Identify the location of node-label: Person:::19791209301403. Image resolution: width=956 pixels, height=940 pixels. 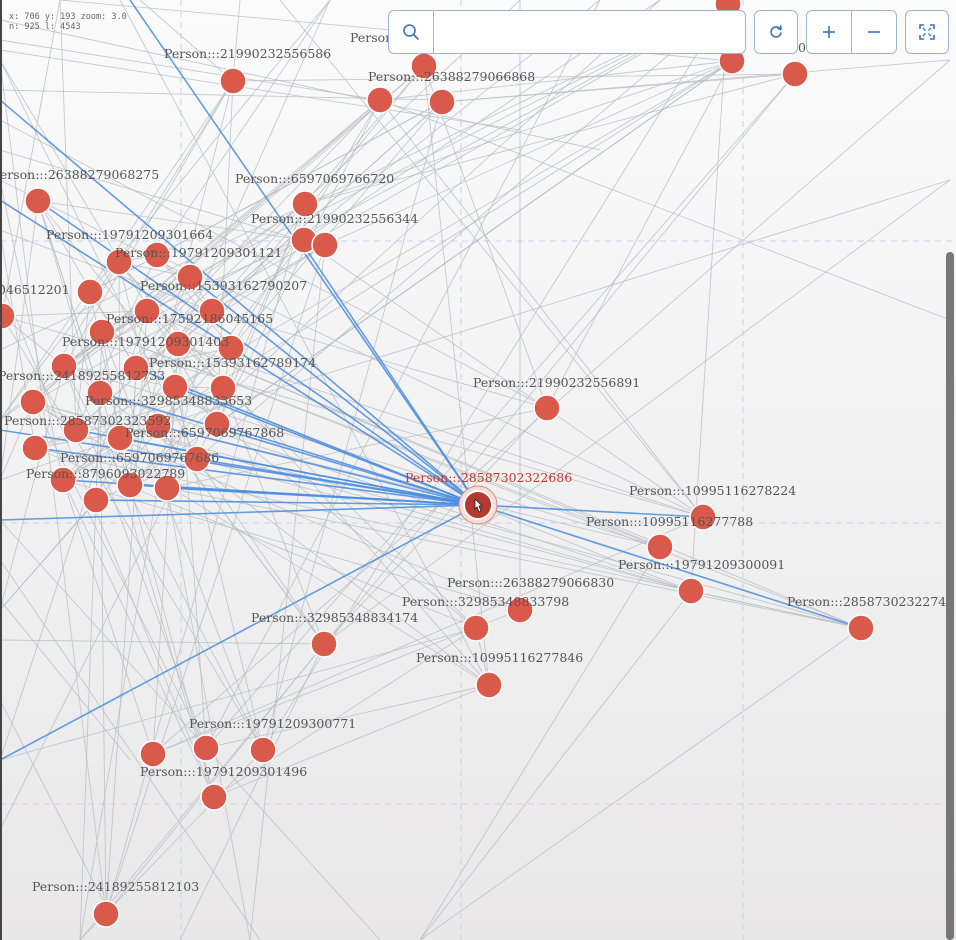
(145, 341).